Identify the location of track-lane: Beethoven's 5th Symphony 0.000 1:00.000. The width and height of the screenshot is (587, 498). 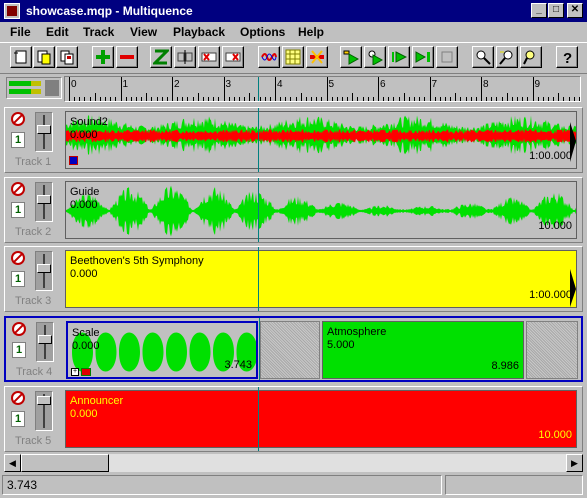
(320, 279).